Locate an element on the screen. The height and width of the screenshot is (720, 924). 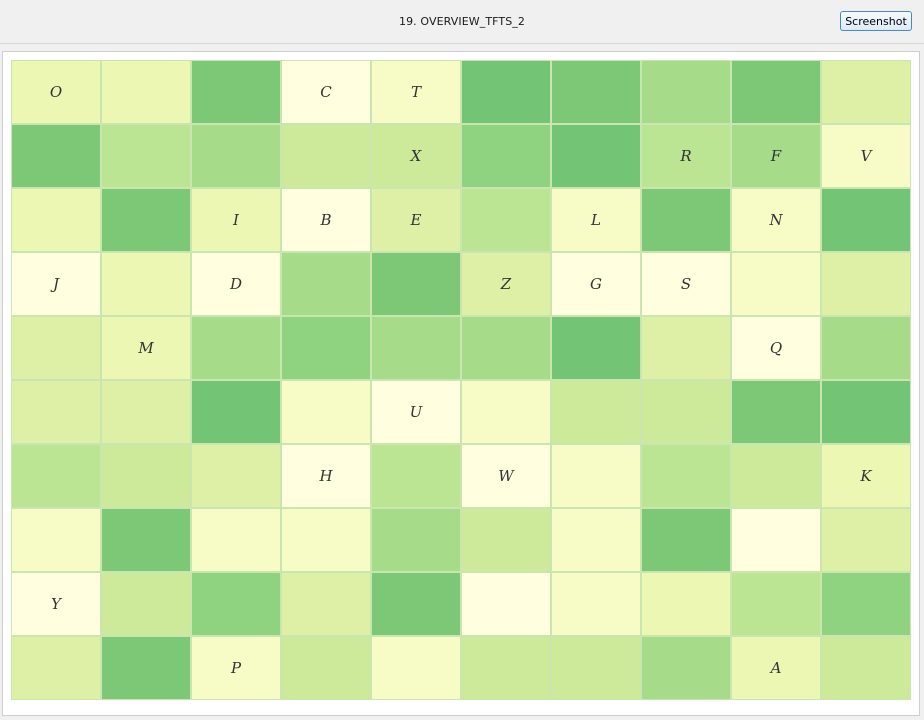
grid-tile: K is located at coordinates (866, 476).